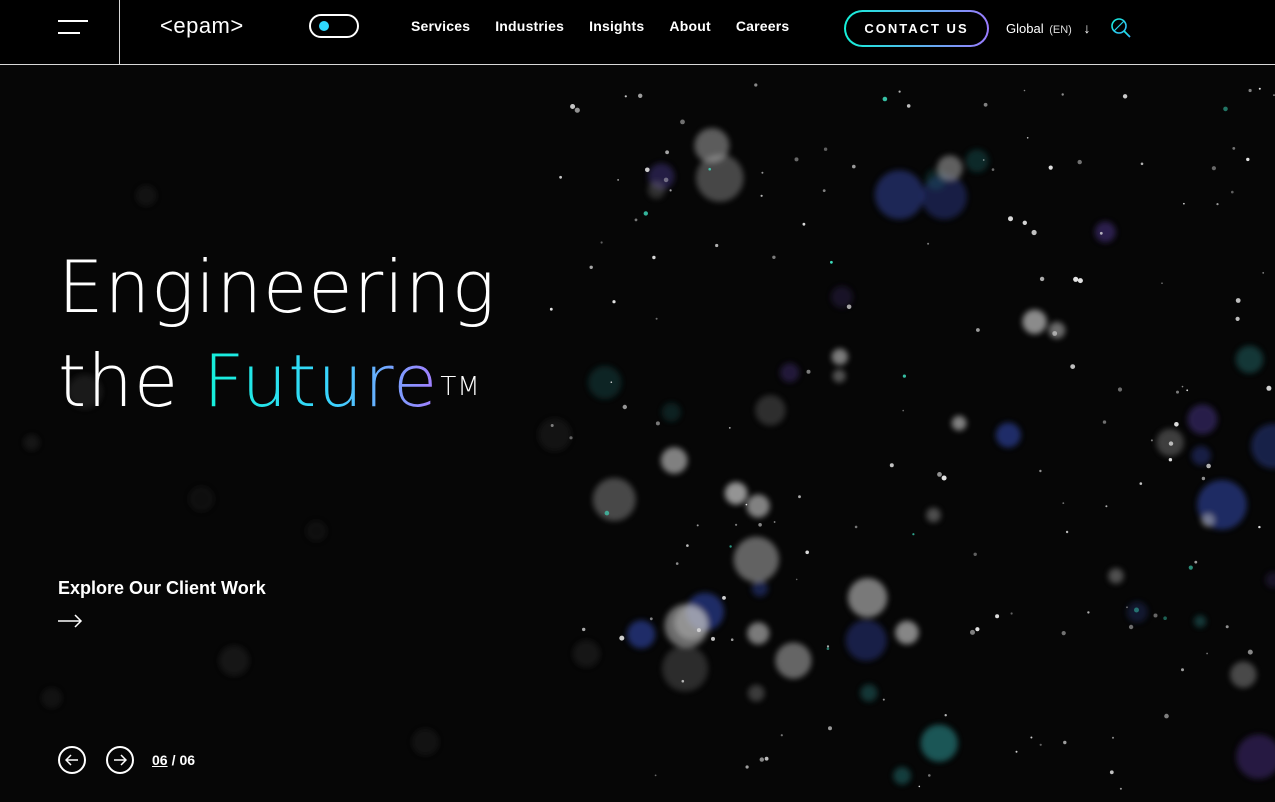 The width and height of the screenshot is (1275, 802). Describe the element at coordinates (1060, 30) in the screenshot. I see `language-code: (EN)` at that location.